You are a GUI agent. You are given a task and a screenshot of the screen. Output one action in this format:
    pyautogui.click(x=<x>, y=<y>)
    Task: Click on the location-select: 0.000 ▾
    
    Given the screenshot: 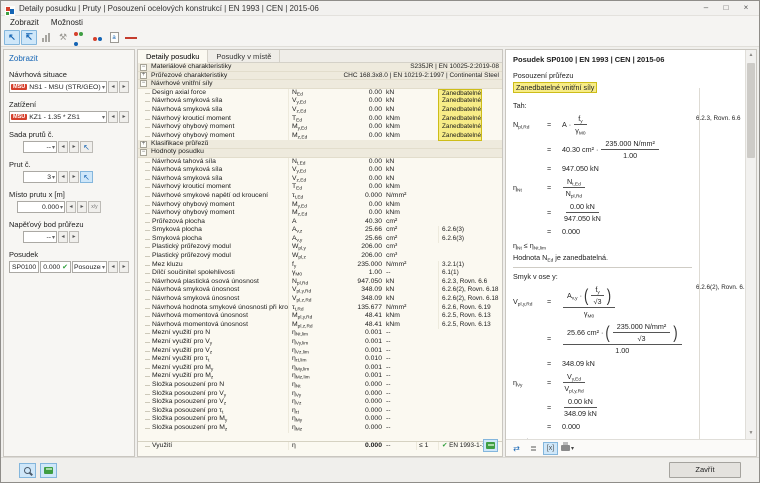 What is the action you would take?
    pyautogui.click(x=41, y=207)
    